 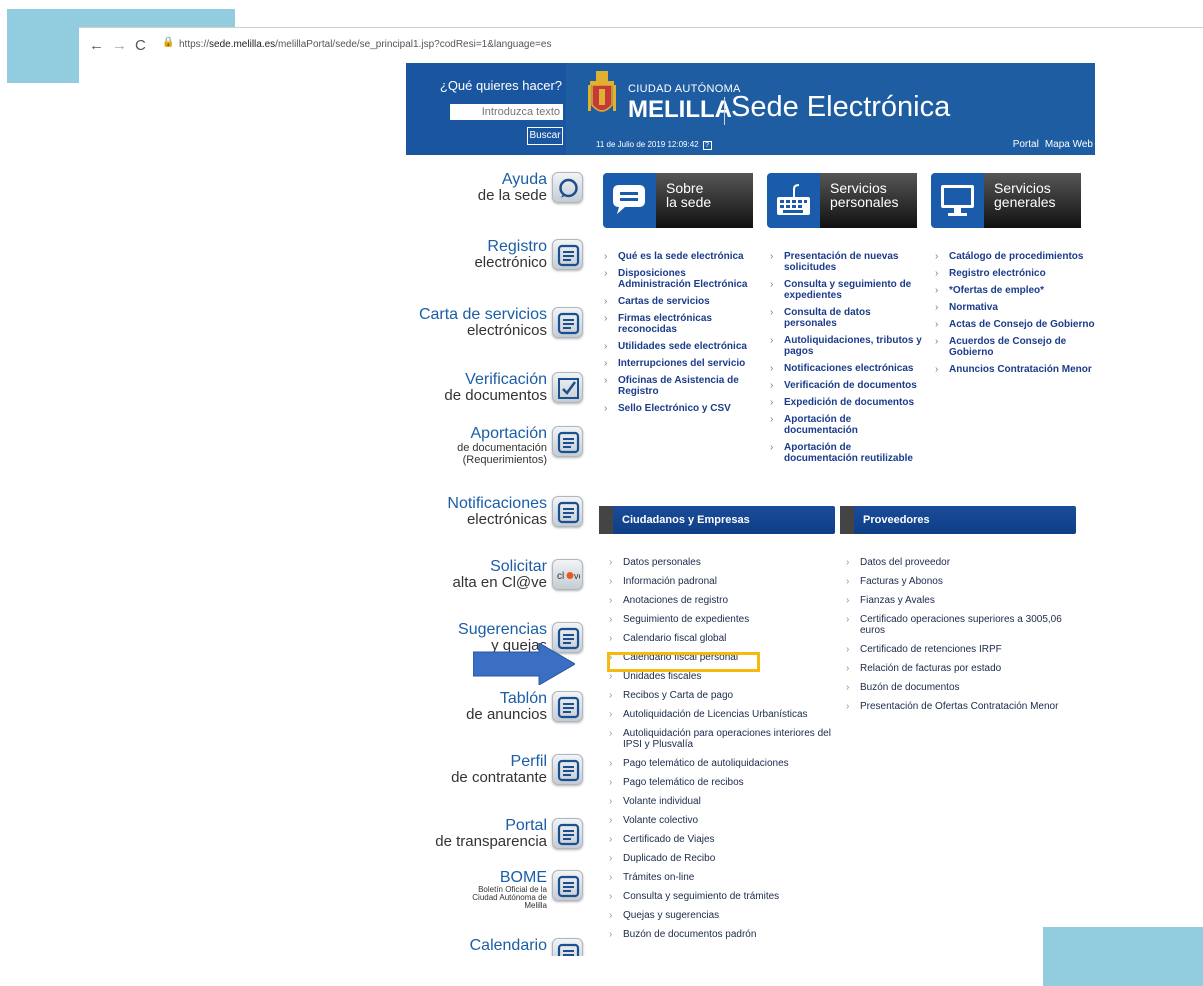 What do you see at coordinates (958, 520) in the screenshot?
I see `proveedores-header: Proveedores` at bounding box center [958, 520].